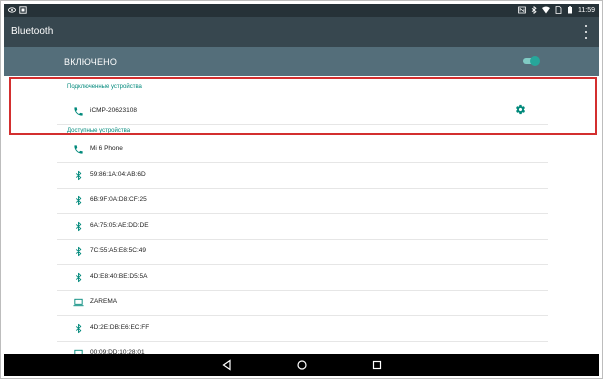 The image size is (603, 379). Describe the element at coordinates (301, 32) in the screenshot. I see `app-bar: Bluetooth` at that location.